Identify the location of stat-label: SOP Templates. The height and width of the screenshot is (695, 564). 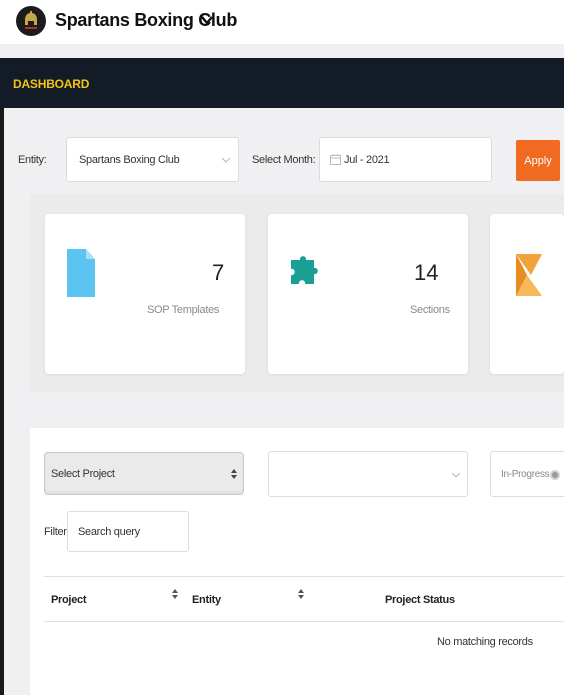
(183, 310).